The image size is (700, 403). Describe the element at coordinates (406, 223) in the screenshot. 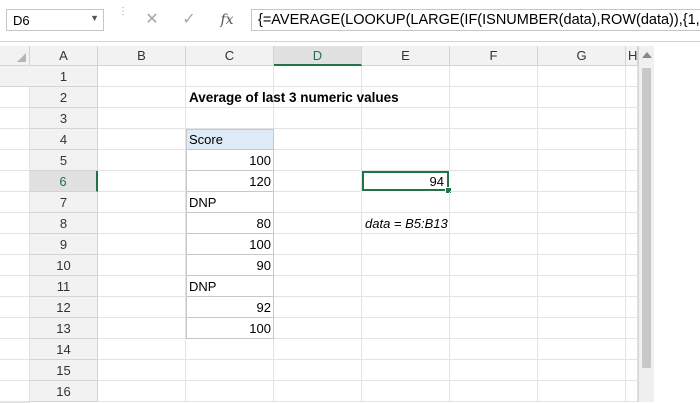

I see `named-range-note: data = B5:B13` at that location.